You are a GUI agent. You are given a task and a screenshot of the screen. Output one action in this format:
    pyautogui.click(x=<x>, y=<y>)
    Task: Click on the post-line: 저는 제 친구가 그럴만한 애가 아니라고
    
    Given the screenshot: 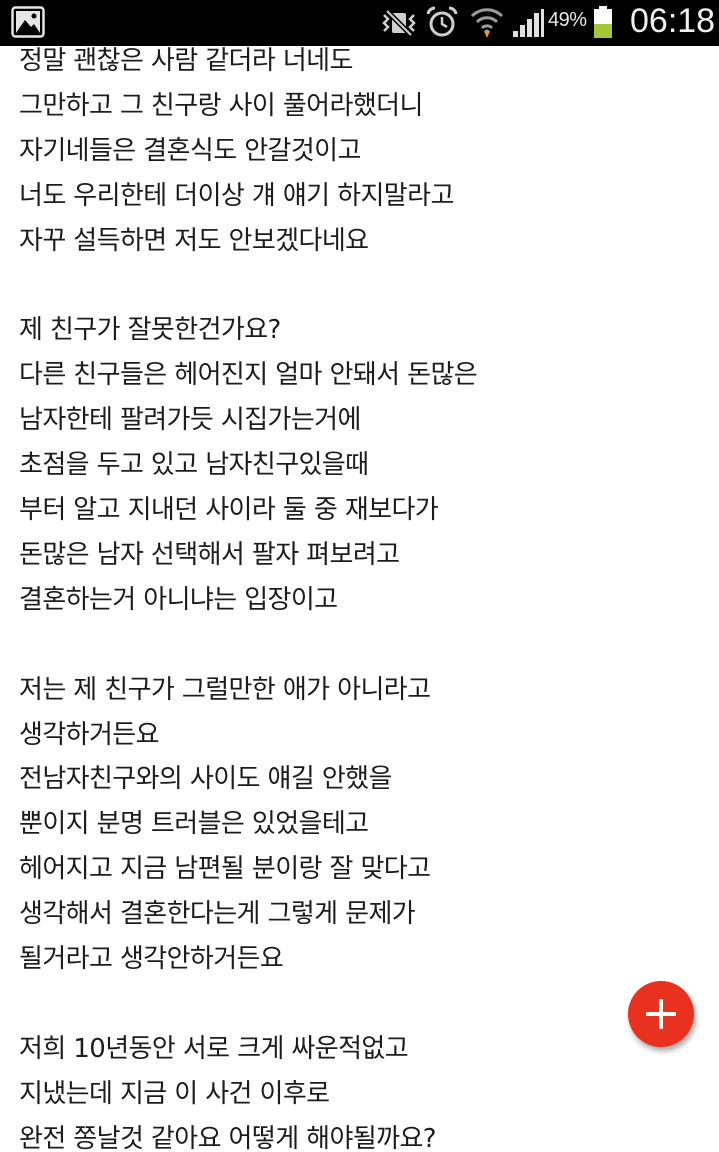 What is the action you would take?
    pyautogui.click(x=225, y=690)
    